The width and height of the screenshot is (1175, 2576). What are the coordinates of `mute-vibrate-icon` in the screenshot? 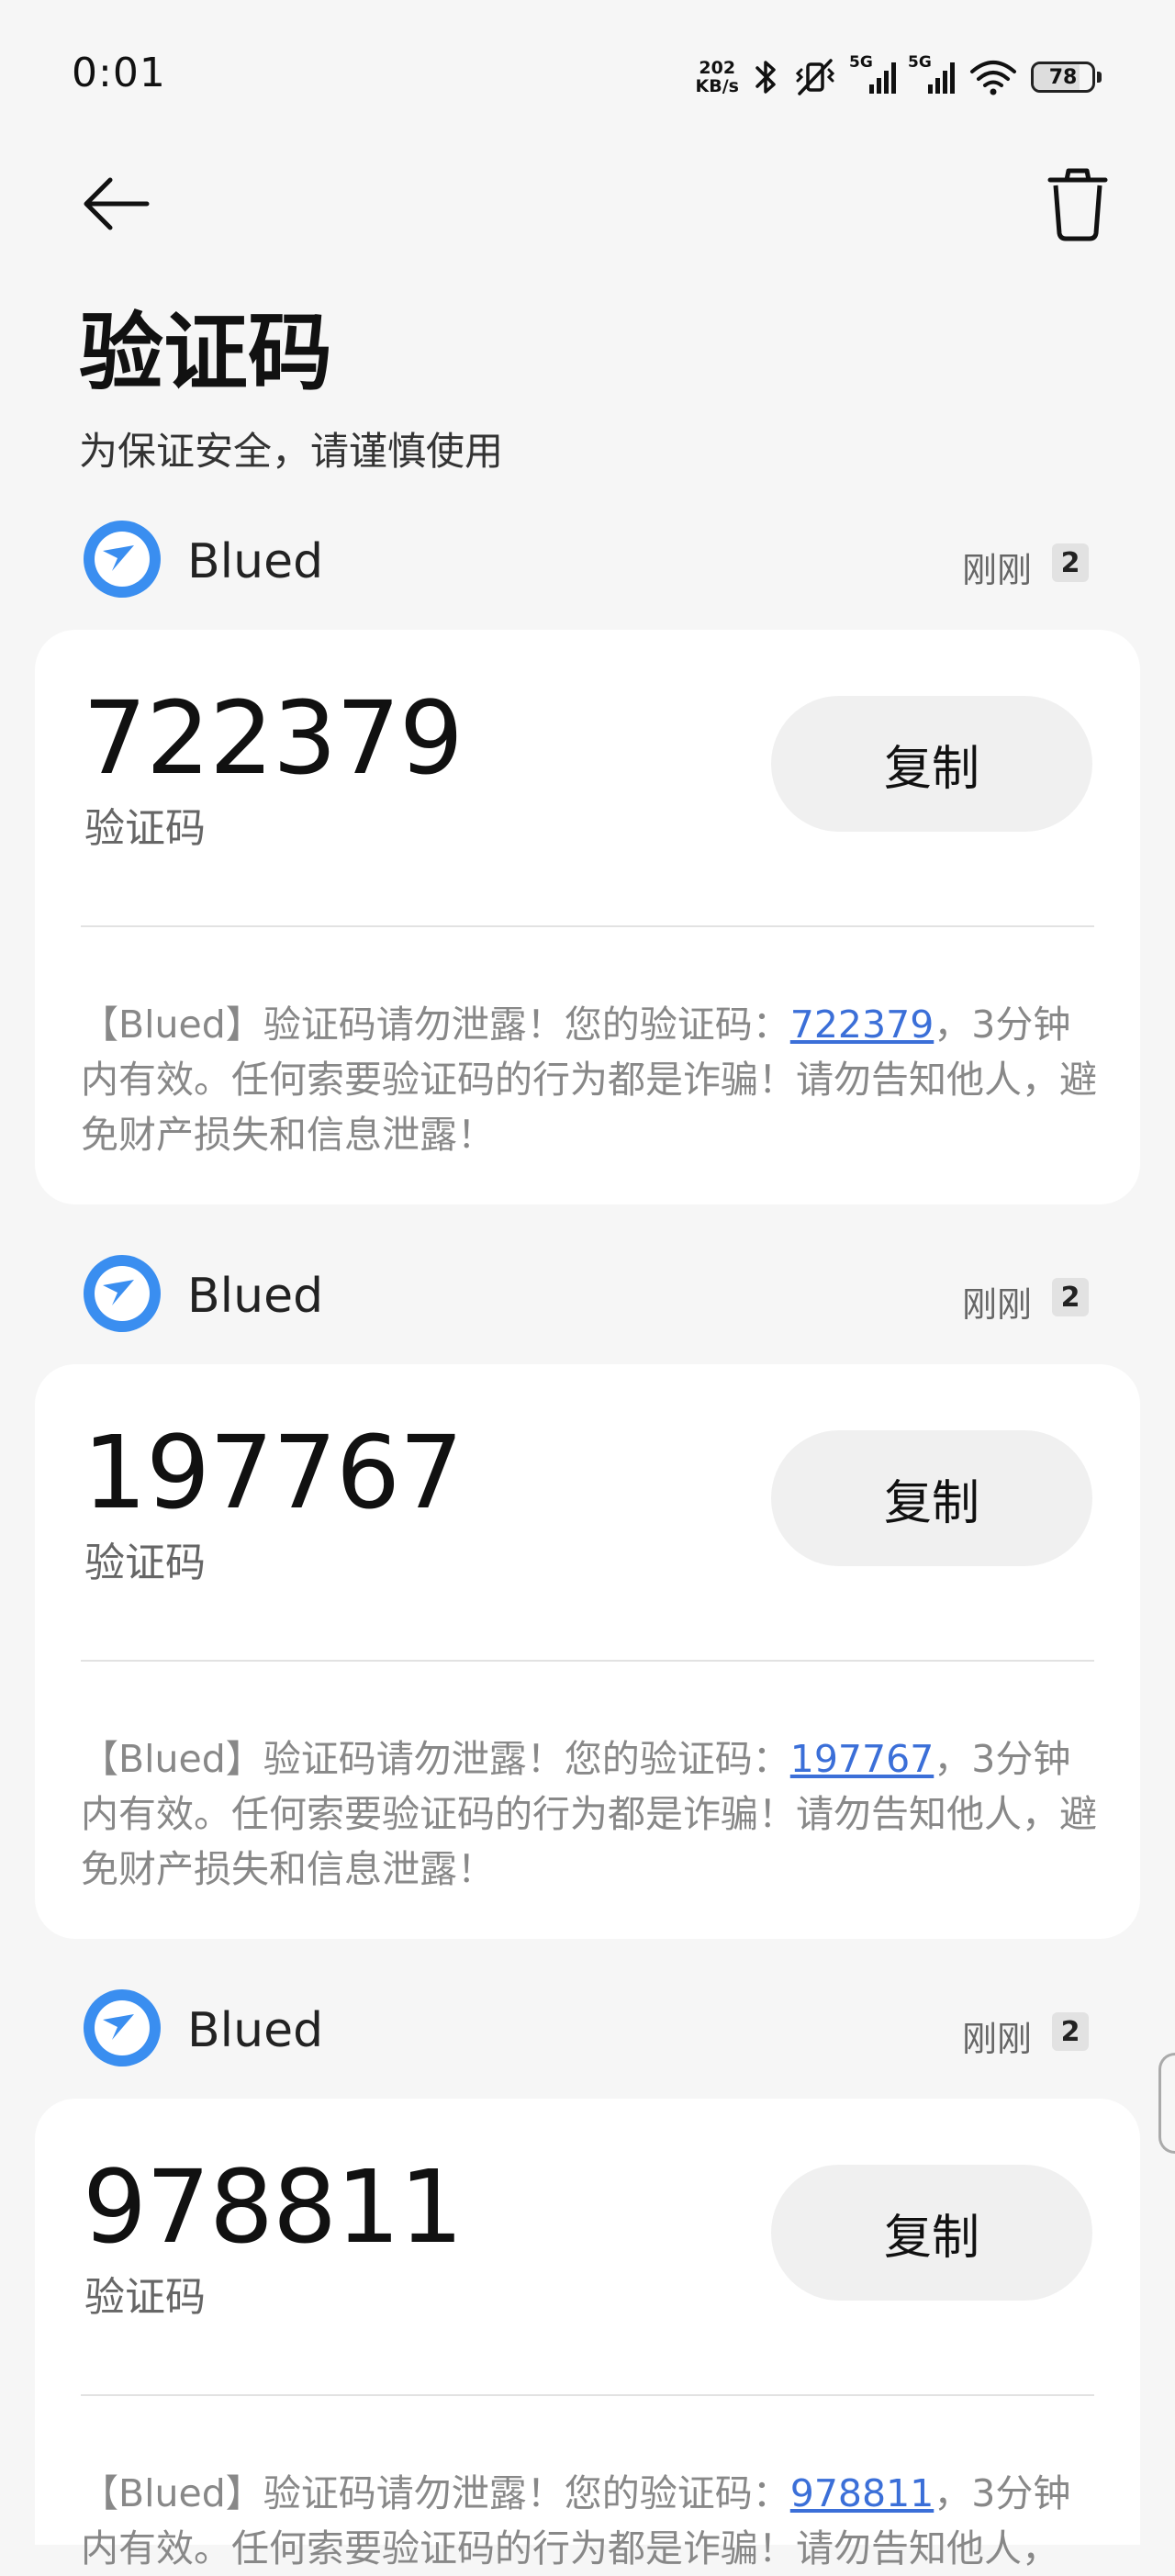 It's located at (815, 77).